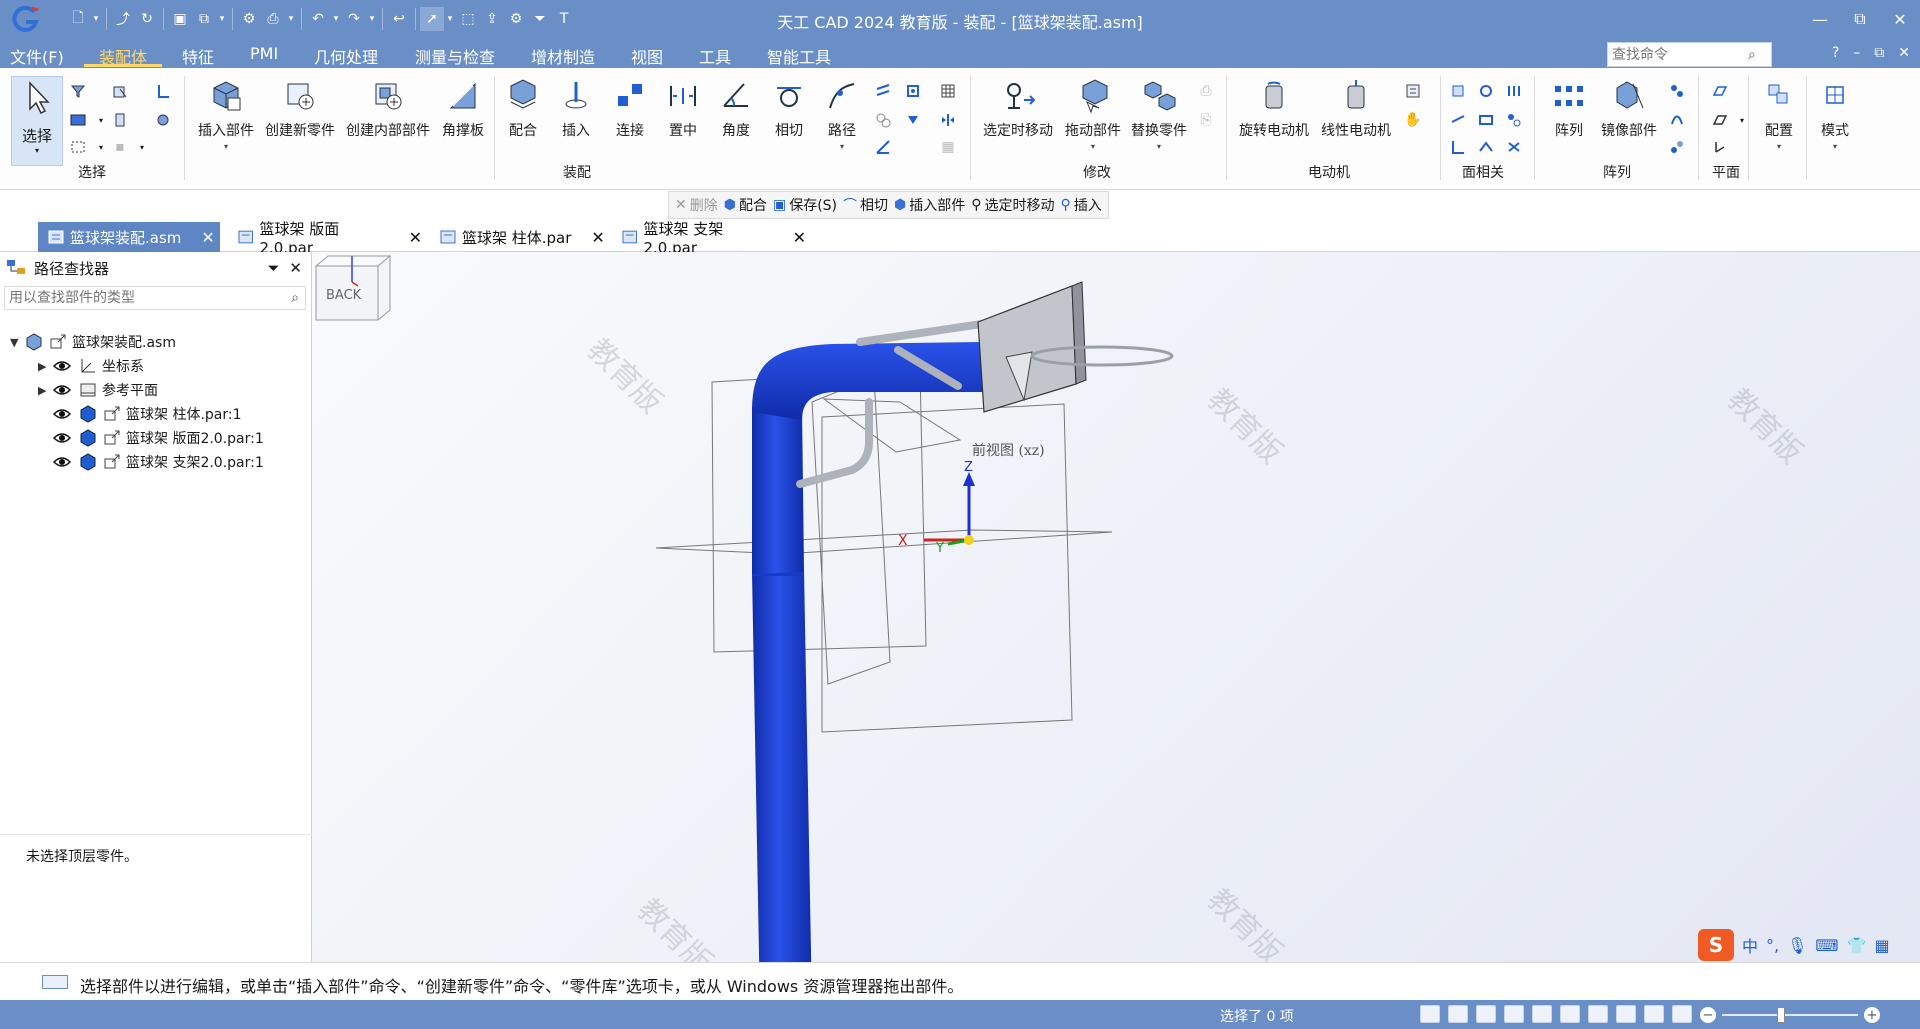  What do you see at coordinates (1689, 54) in the screenshot?
I see `command-search: ⌕` at bounding box center [1689, 54].